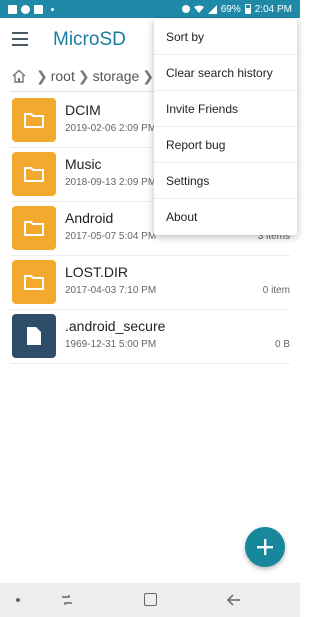  What do you see at coordinates (89, 39) in the screenshot?
I see `app-title: MicroSD` at bounding box center [89, 39].